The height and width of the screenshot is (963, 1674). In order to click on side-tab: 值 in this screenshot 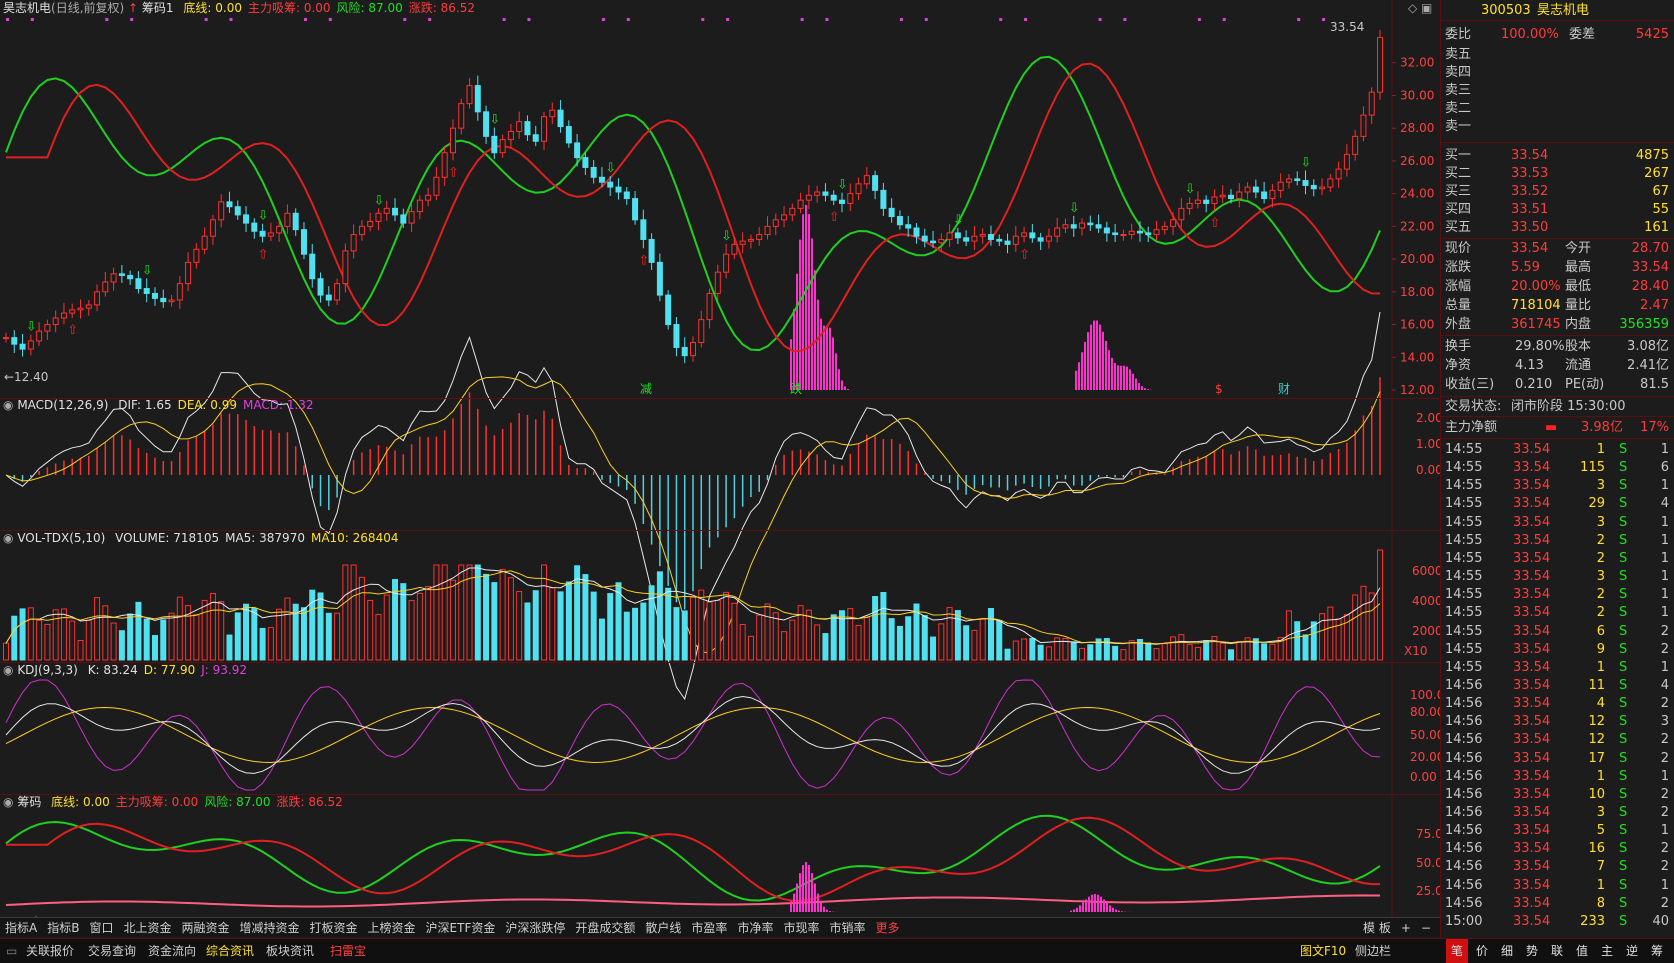, I will do `click(1582, 951)`.